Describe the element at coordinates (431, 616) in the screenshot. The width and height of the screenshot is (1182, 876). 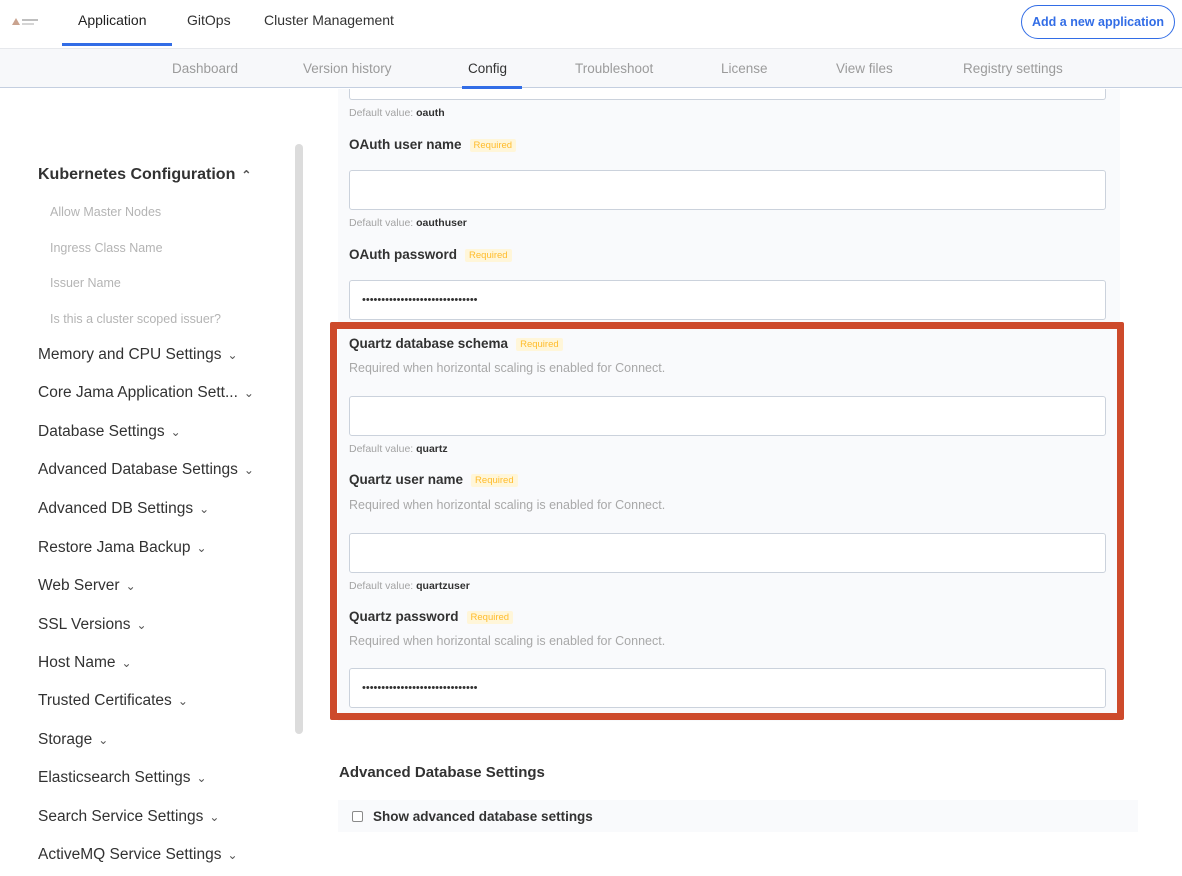
I see `quartz-password-label: Quartz password Required` at that location.